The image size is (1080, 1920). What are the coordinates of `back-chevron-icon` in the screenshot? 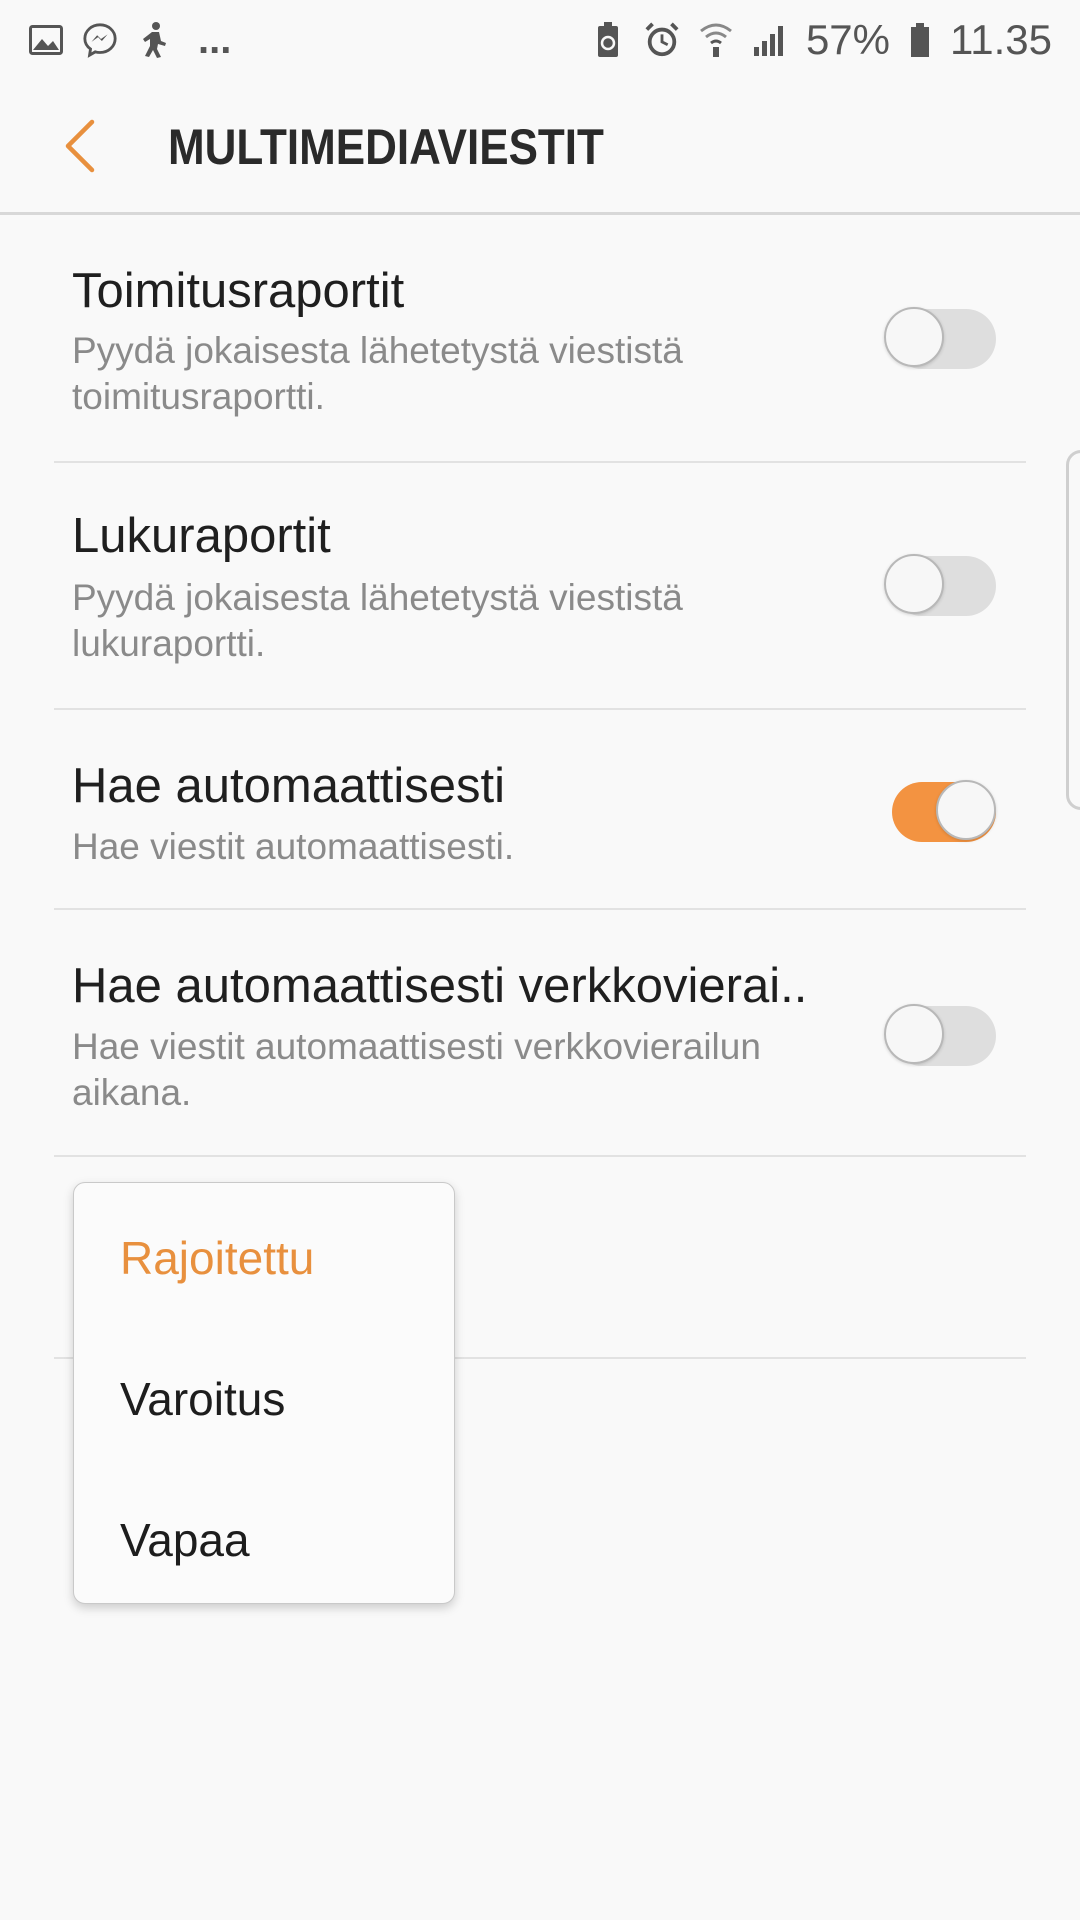 It's located at (80, 146).